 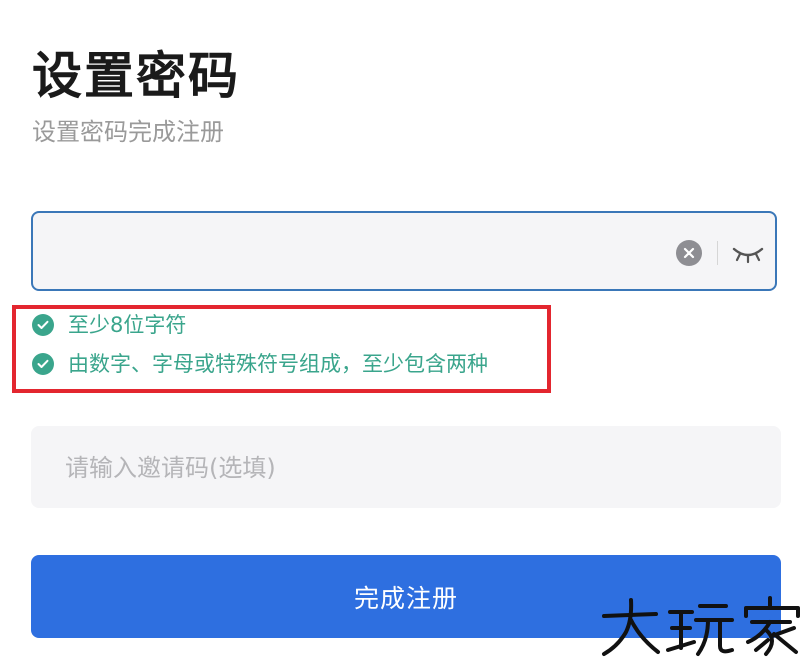 I want to click on invite-code-field, so click(x=406, y=467).